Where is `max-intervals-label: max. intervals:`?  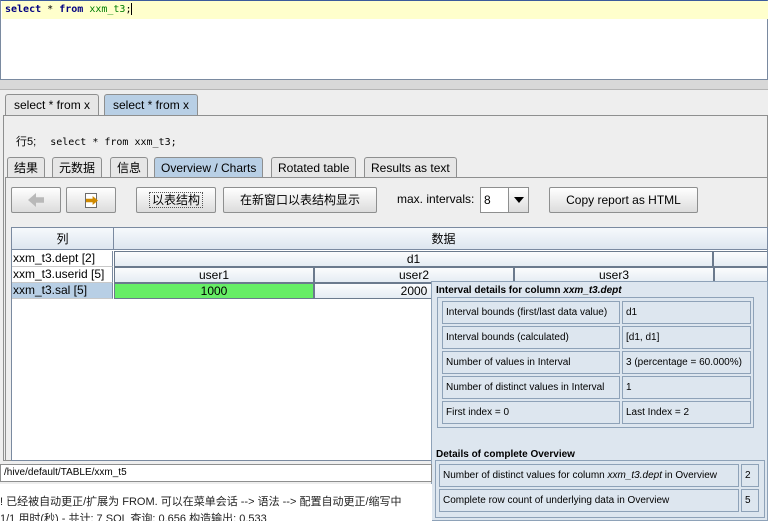 max-intervals-label: max. intervals: is located at coordinates (436, 199).